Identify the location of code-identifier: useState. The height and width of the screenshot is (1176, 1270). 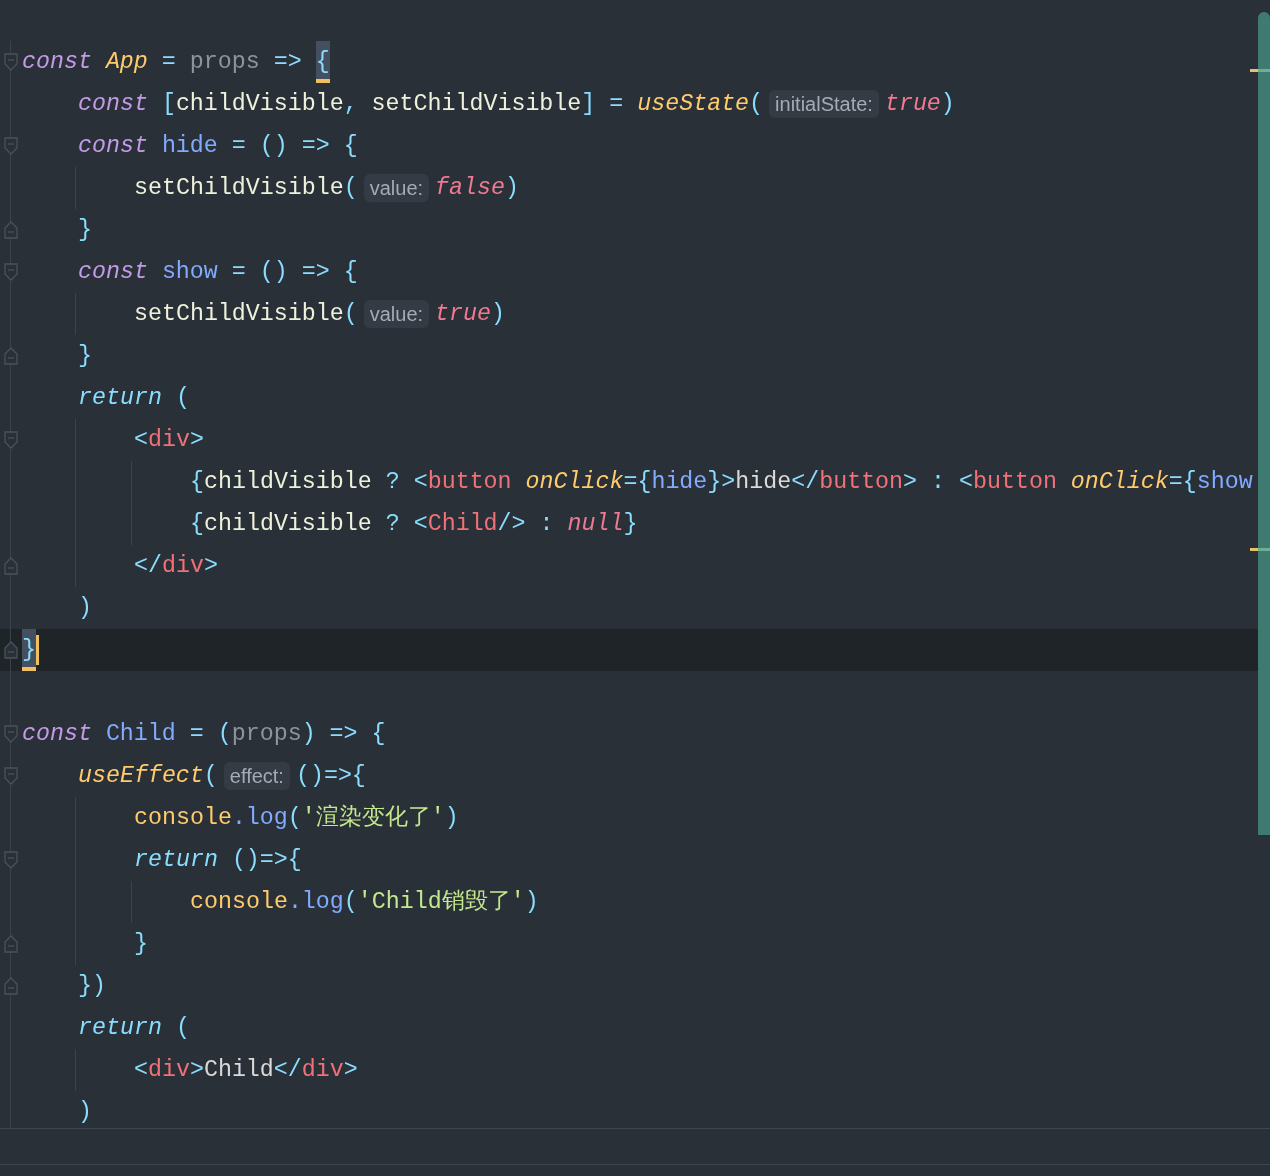
(693, 104).